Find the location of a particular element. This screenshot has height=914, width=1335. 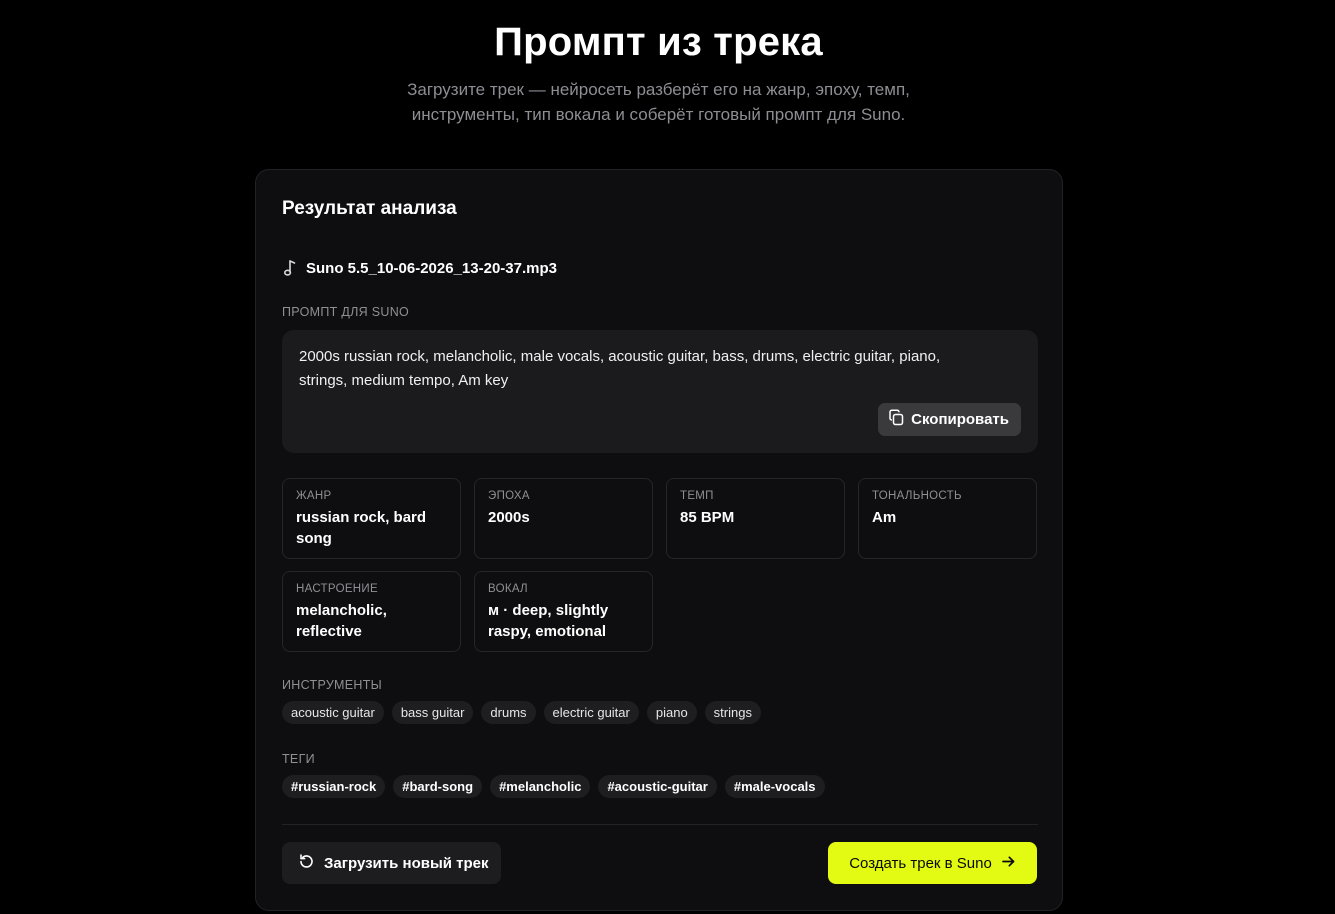

file-row: Suno 5.5_10-06-2026_13-20-37.mp3 is located at coordinates (419, 268).